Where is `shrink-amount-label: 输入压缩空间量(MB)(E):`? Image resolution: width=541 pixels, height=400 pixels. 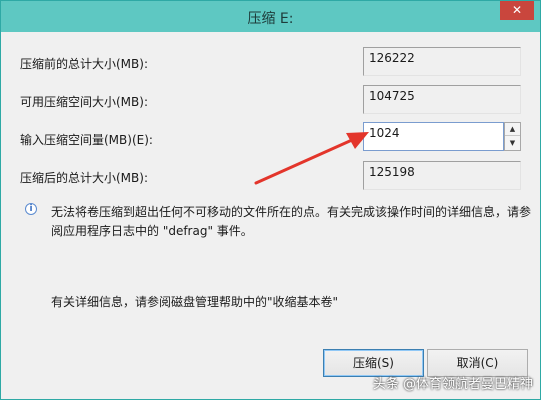 shrink-amount-label: 输入压缩空间量(MB)(E): is located at coordinates (86, 140).